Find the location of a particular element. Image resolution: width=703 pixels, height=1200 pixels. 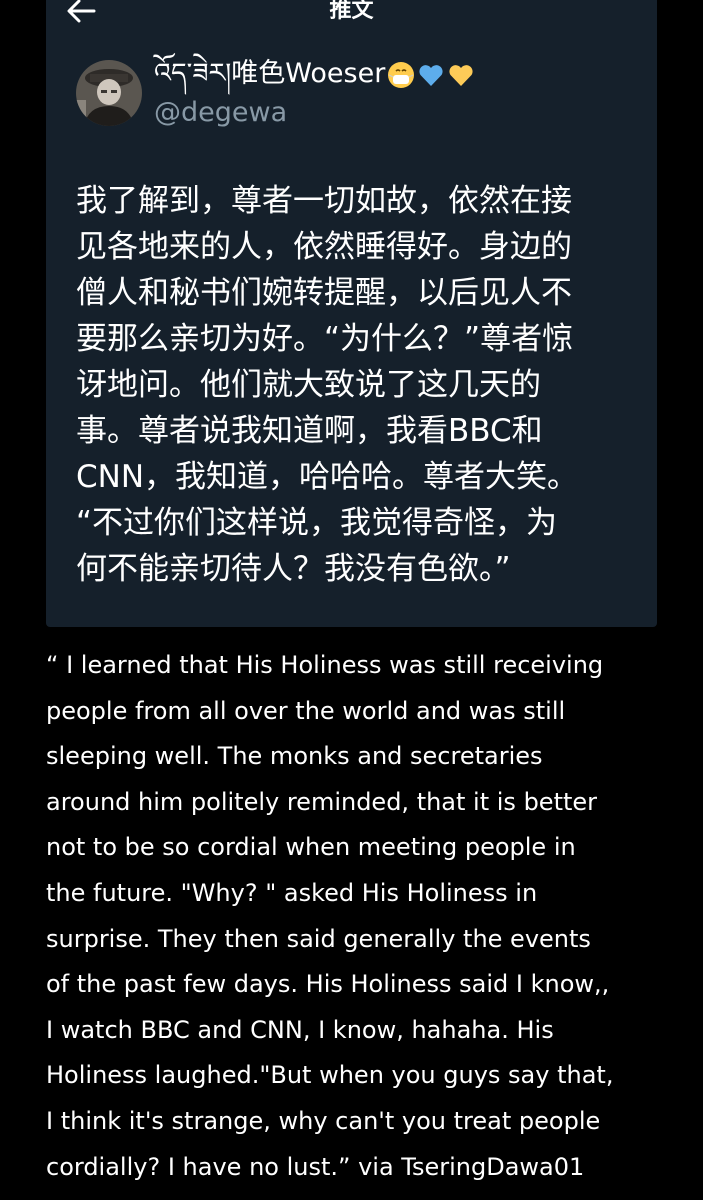

tweet-text-line: 见各地来的人，依然睡得好。身边的 is located at coordinates (324, 247).